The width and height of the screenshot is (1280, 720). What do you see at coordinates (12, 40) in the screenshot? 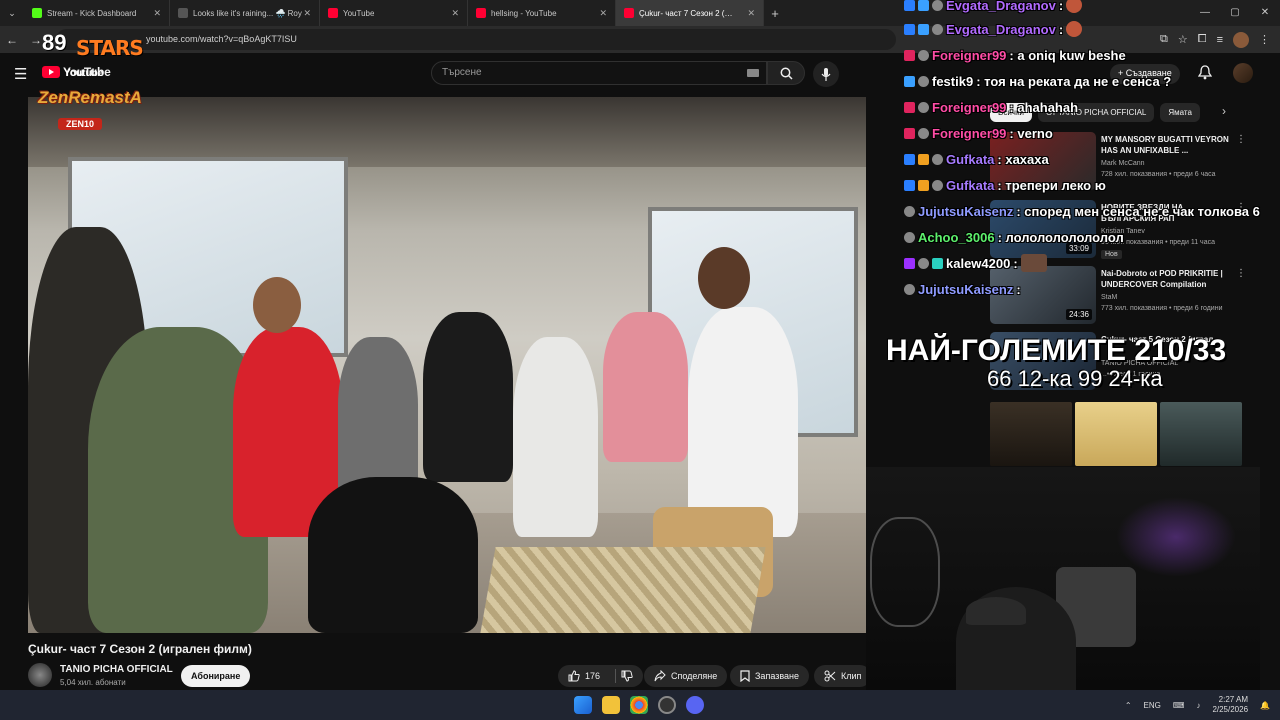
I see `back-icon: ←` at bounding box center [12, 40].